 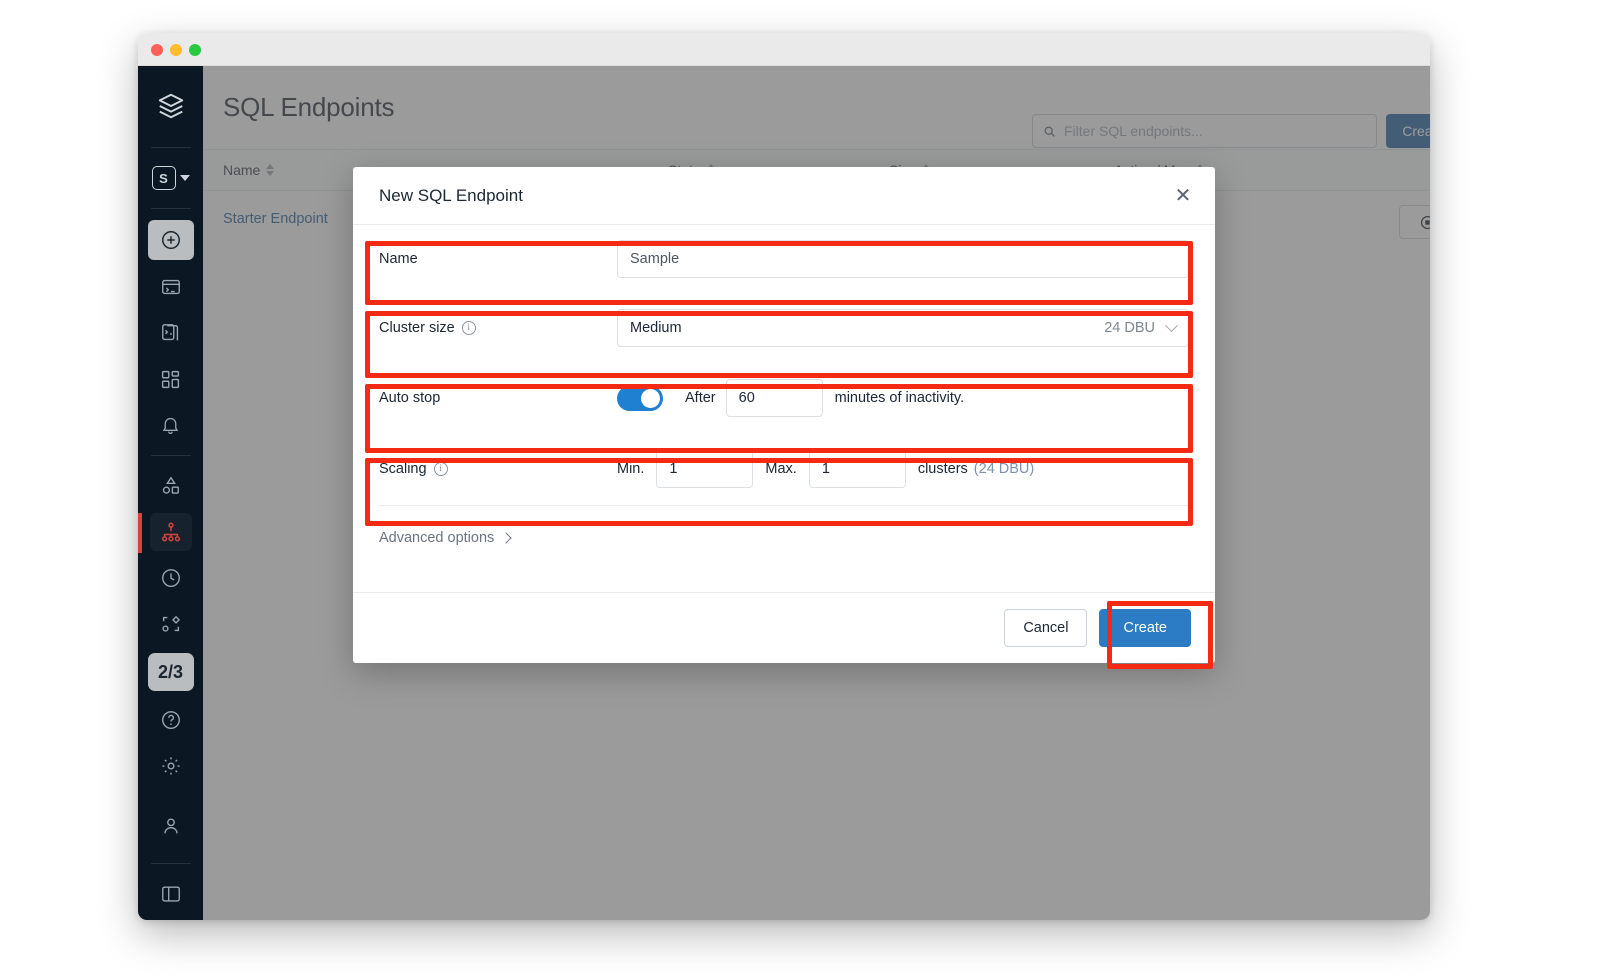 I want to click on window-zoom-button, so click(x=195, y=50).